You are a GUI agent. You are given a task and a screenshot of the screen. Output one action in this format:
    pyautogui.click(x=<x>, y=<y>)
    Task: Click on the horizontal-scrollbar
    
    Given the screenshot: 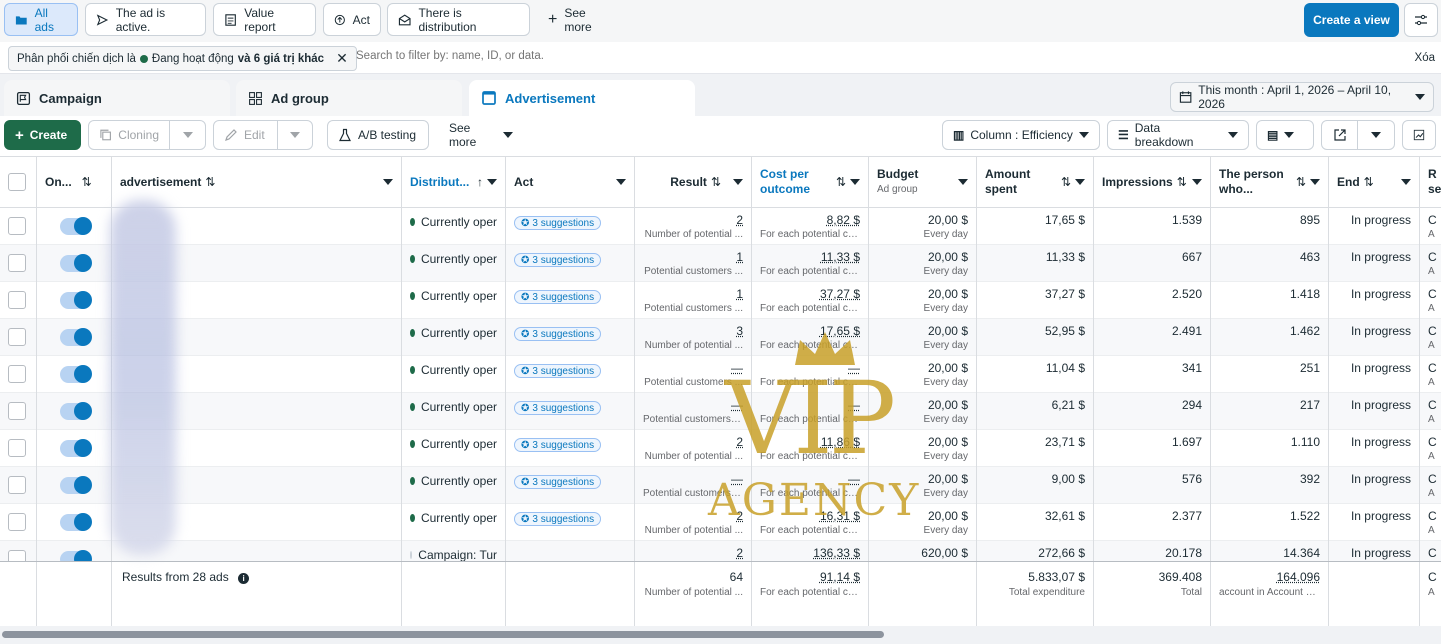 What is the action you would take?
    pyautogui.click(x=720, y=635)
    